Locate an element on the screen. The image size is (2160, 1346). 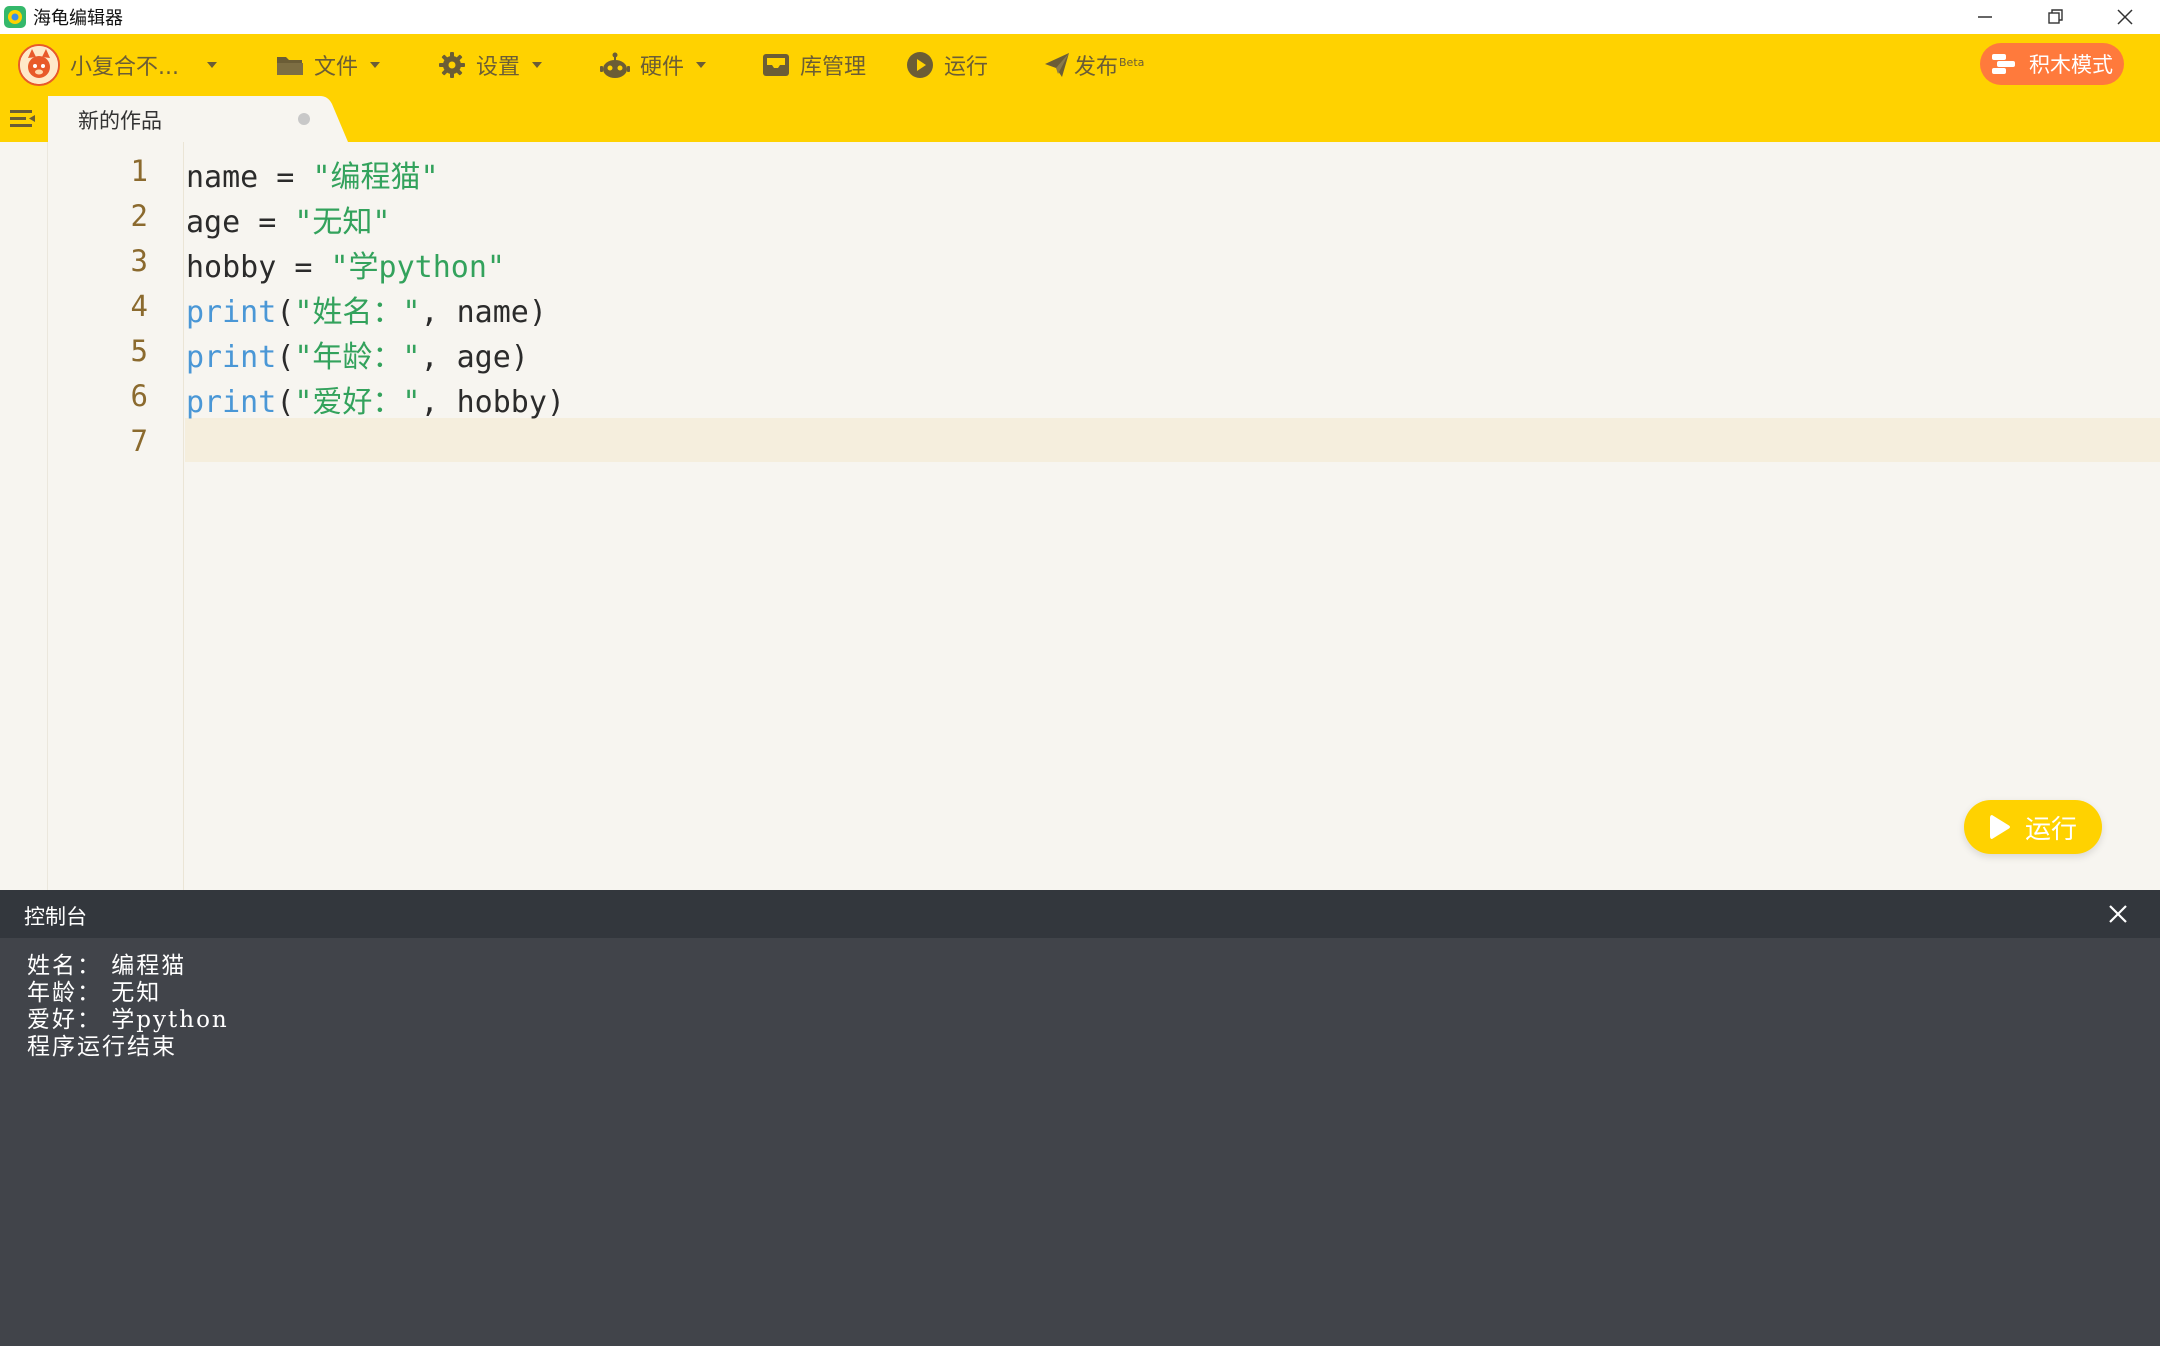
beta-badge: Beta is located at coordinates (1132, 62).